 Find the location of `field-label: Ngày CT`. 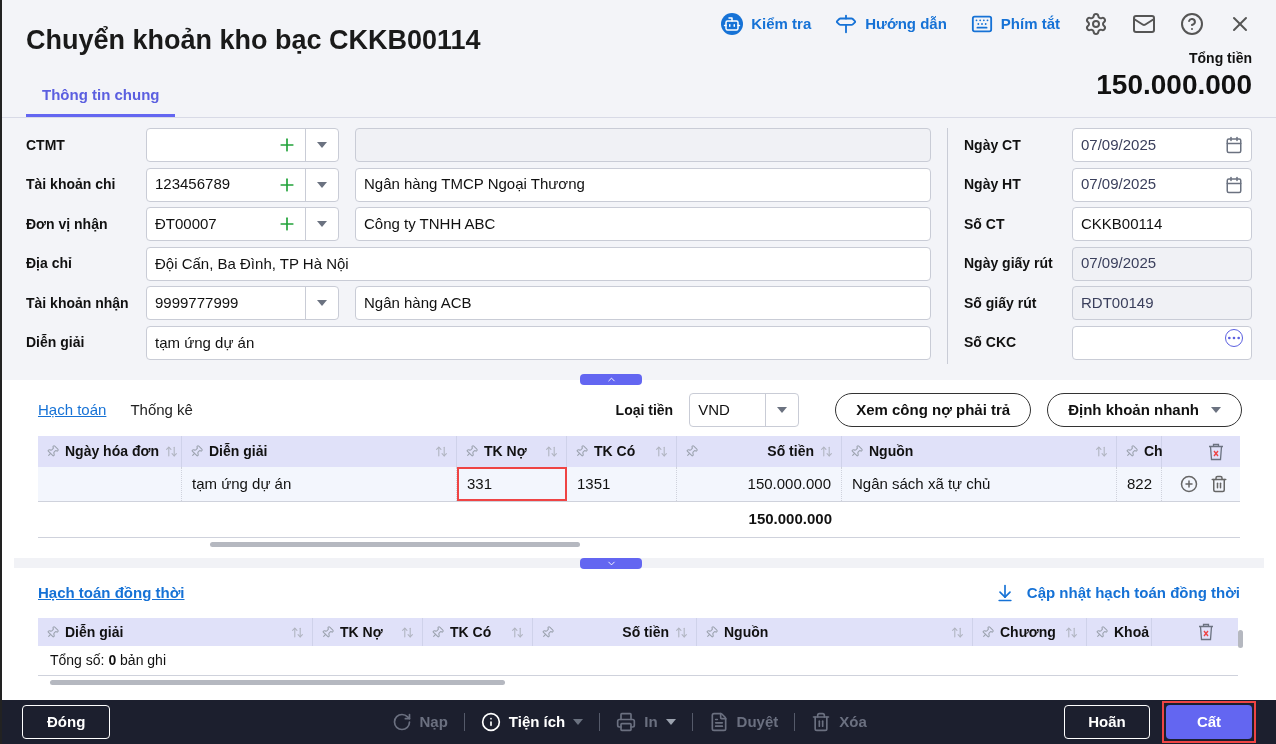

field-label: Ngày CT is located at coordinates (993, 145).